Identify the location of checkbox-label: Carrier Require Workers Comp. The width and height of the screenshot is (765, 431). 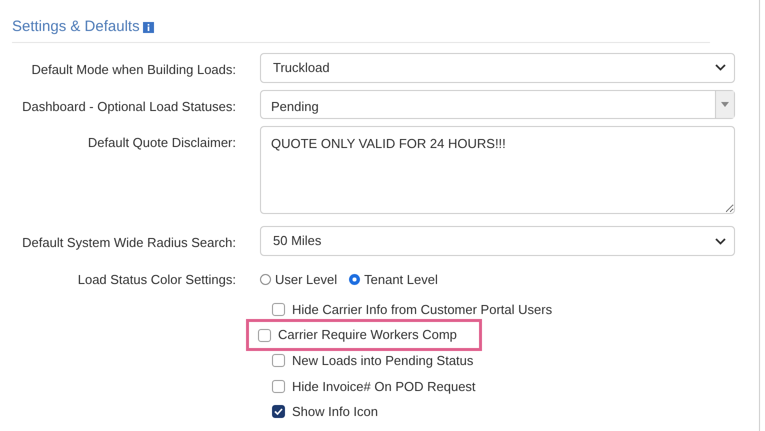
(367, 335).